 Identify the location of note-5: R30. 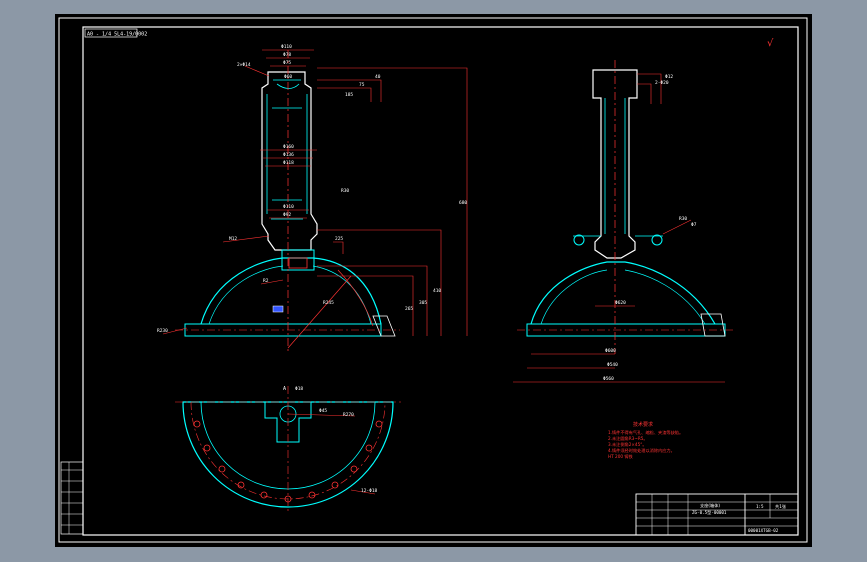
(345, 191).